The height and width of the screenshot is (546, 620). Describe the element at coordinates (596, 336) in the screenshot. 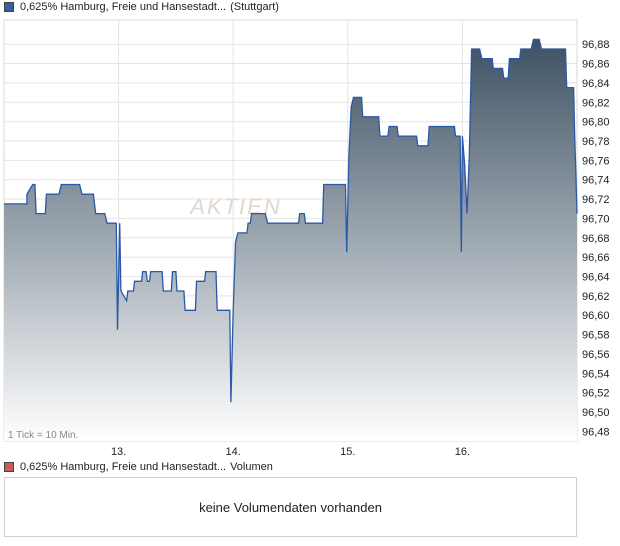

I see `y-tick-label: 96,58` at that location.